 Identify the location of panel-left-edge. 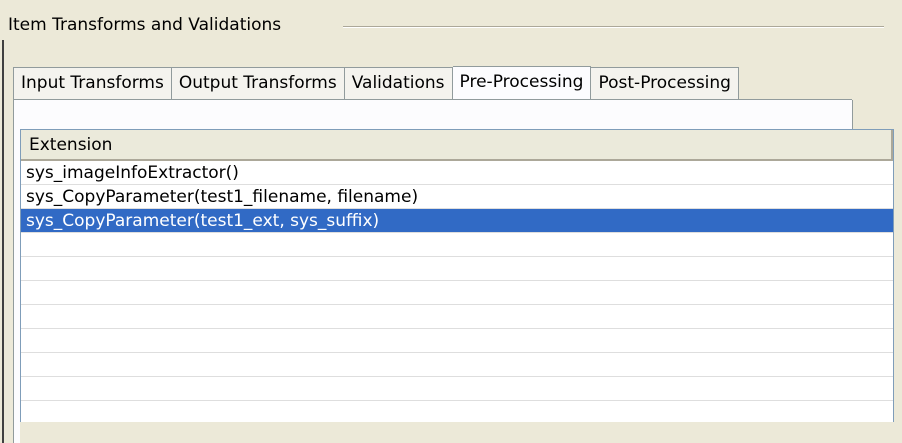
(3, 241).